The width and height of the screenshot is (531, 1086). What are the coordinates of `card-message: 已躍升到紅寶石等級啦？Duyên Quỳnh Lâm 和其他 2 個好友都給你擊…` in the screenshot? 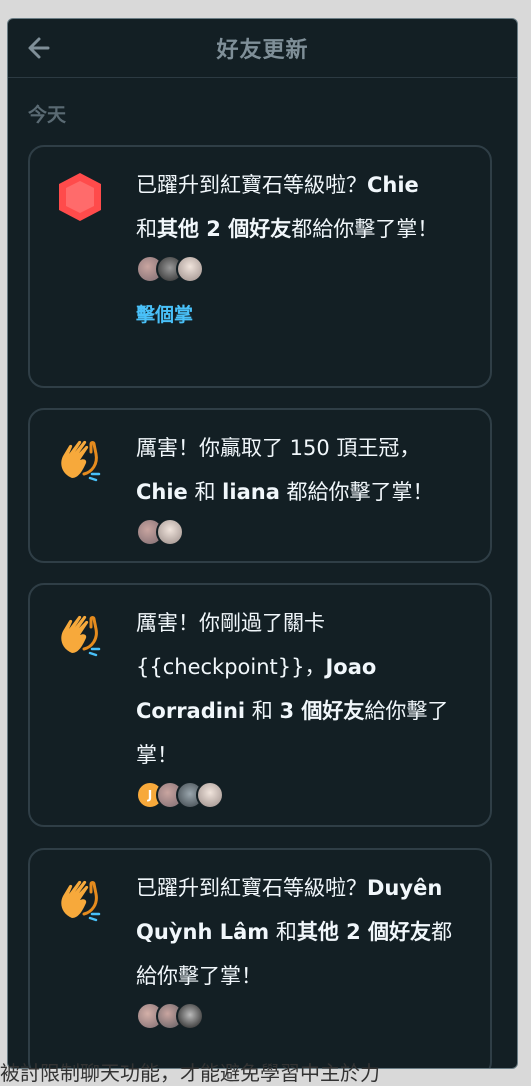 It's located at (304, 948).